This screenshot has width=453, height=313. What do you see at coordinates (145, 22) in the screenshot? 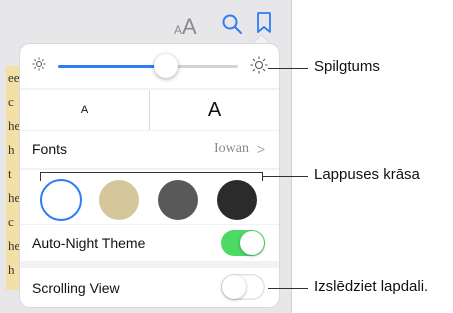
I see `reader-toolbar: AA` at bounding box center [145, 22].